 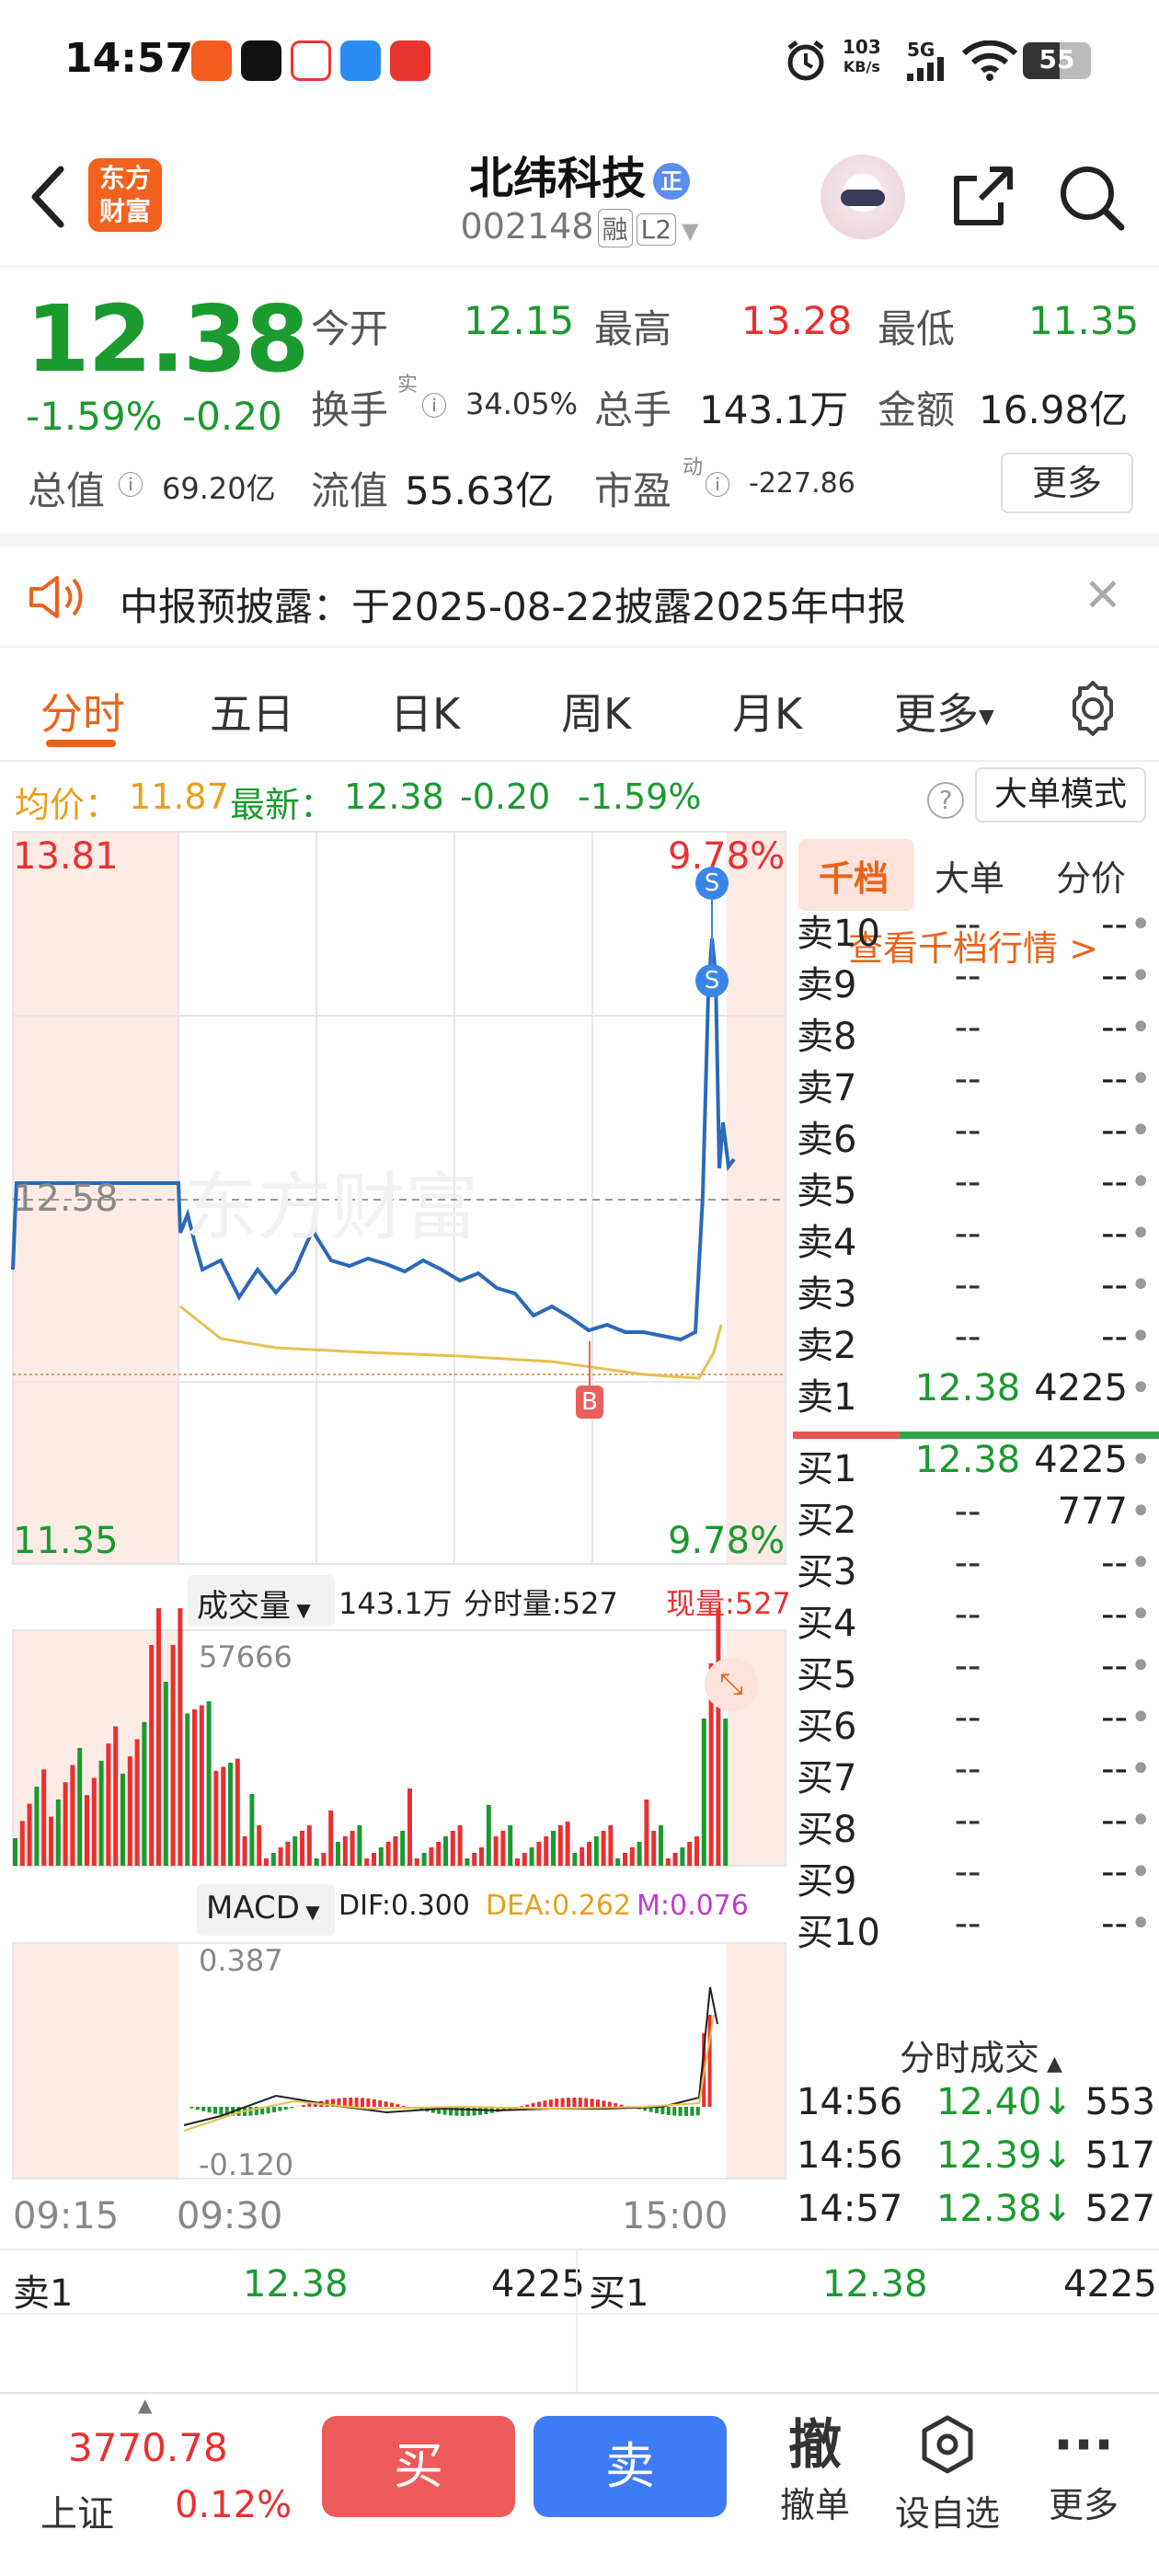 I want to click on ask-row: 卖10 -- -- •, so click(x=976, y=929).